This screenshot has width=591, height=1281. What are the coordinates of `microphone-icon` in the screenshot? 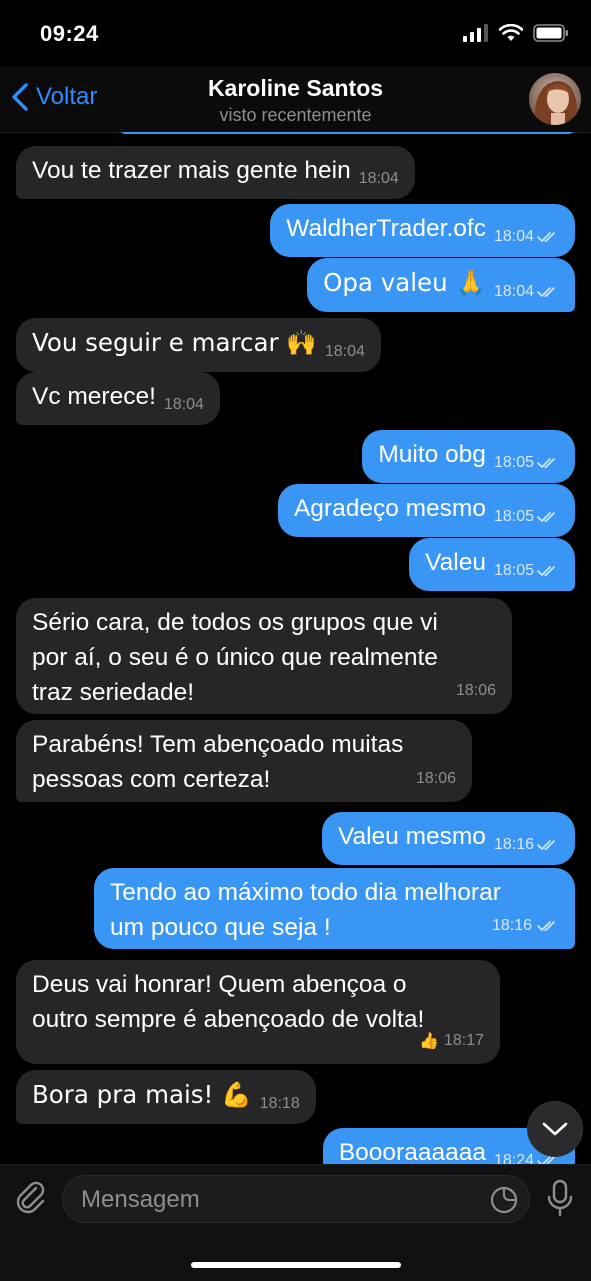 It's located at (560, 1198).